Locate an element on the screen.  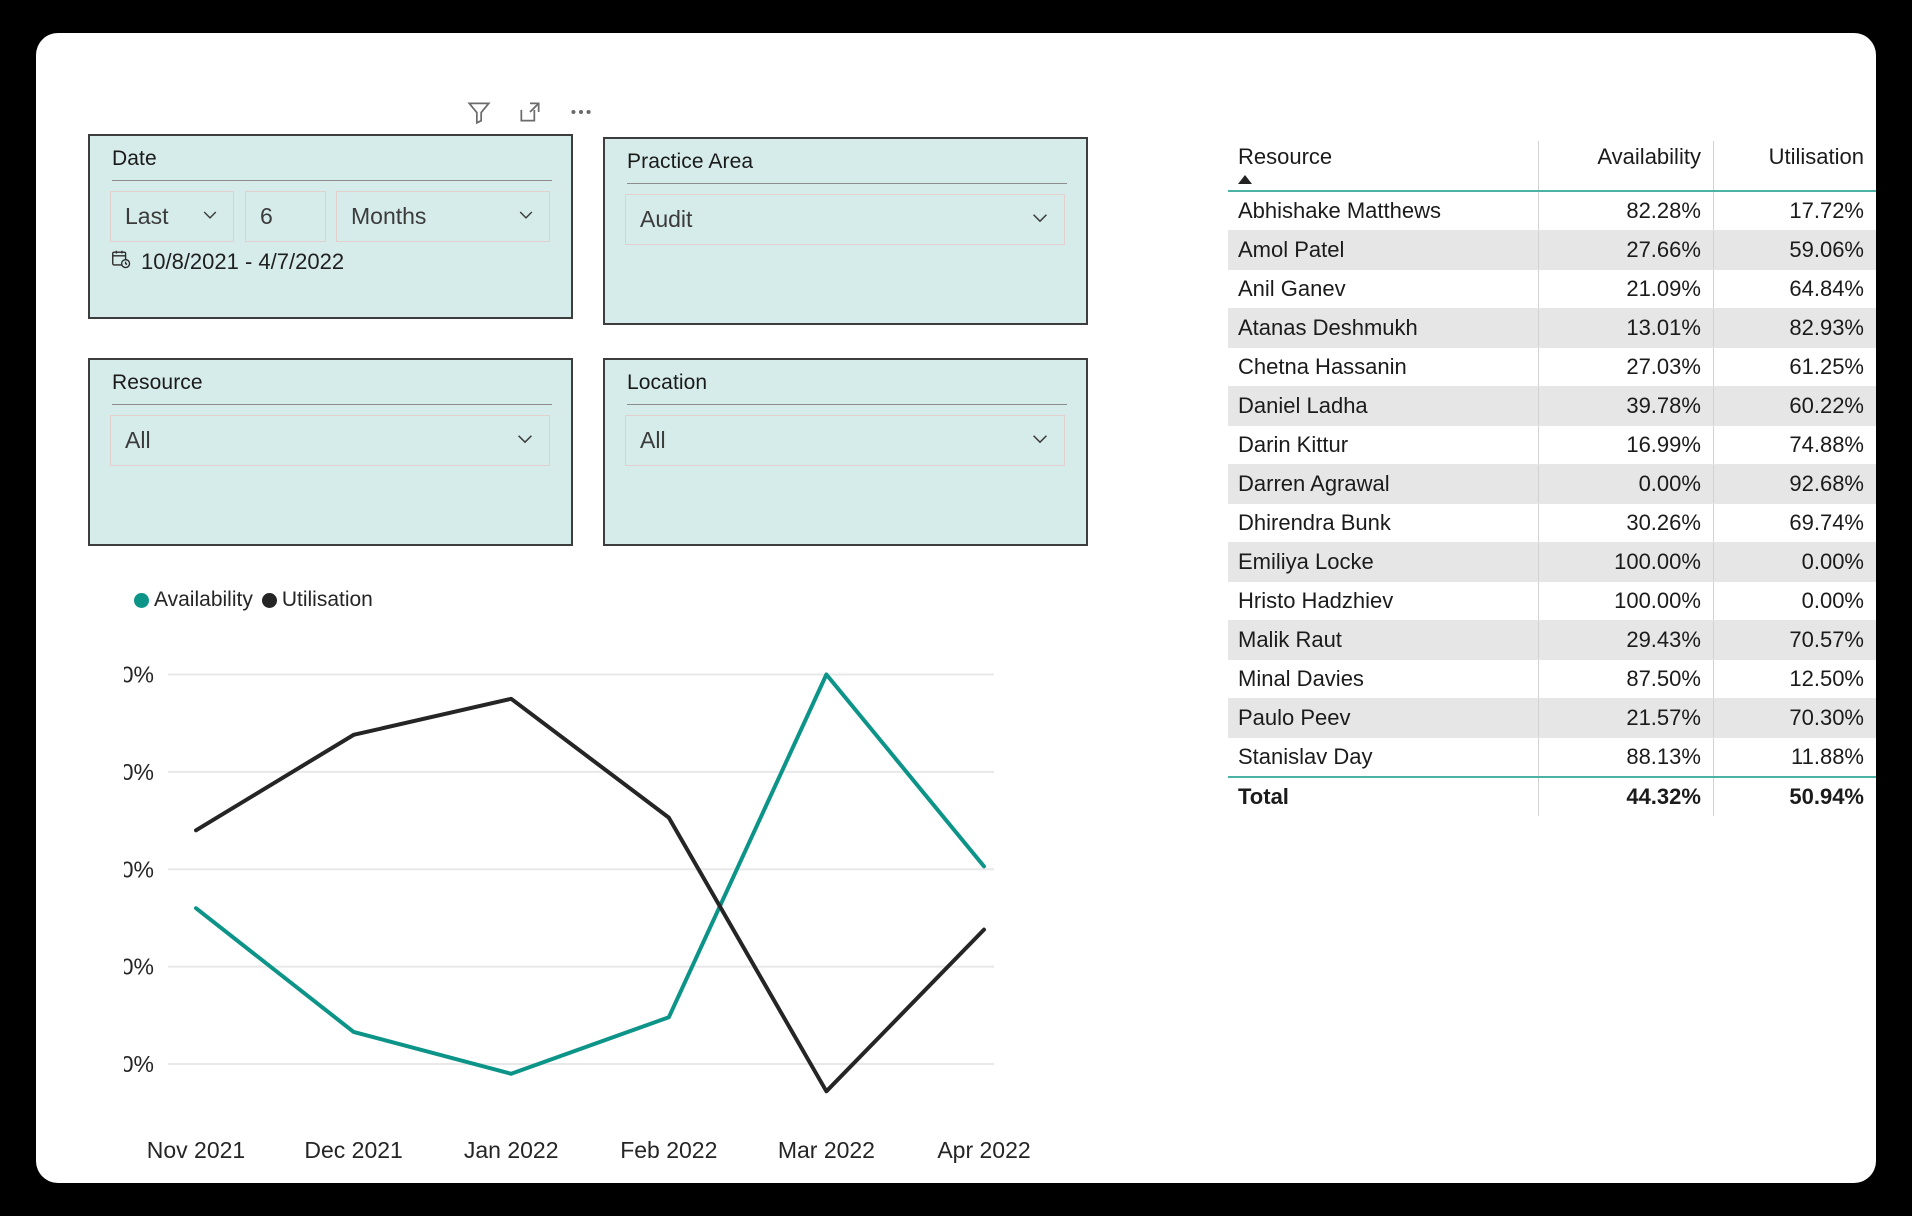
filter-icon is located at coordinates (479, 112).